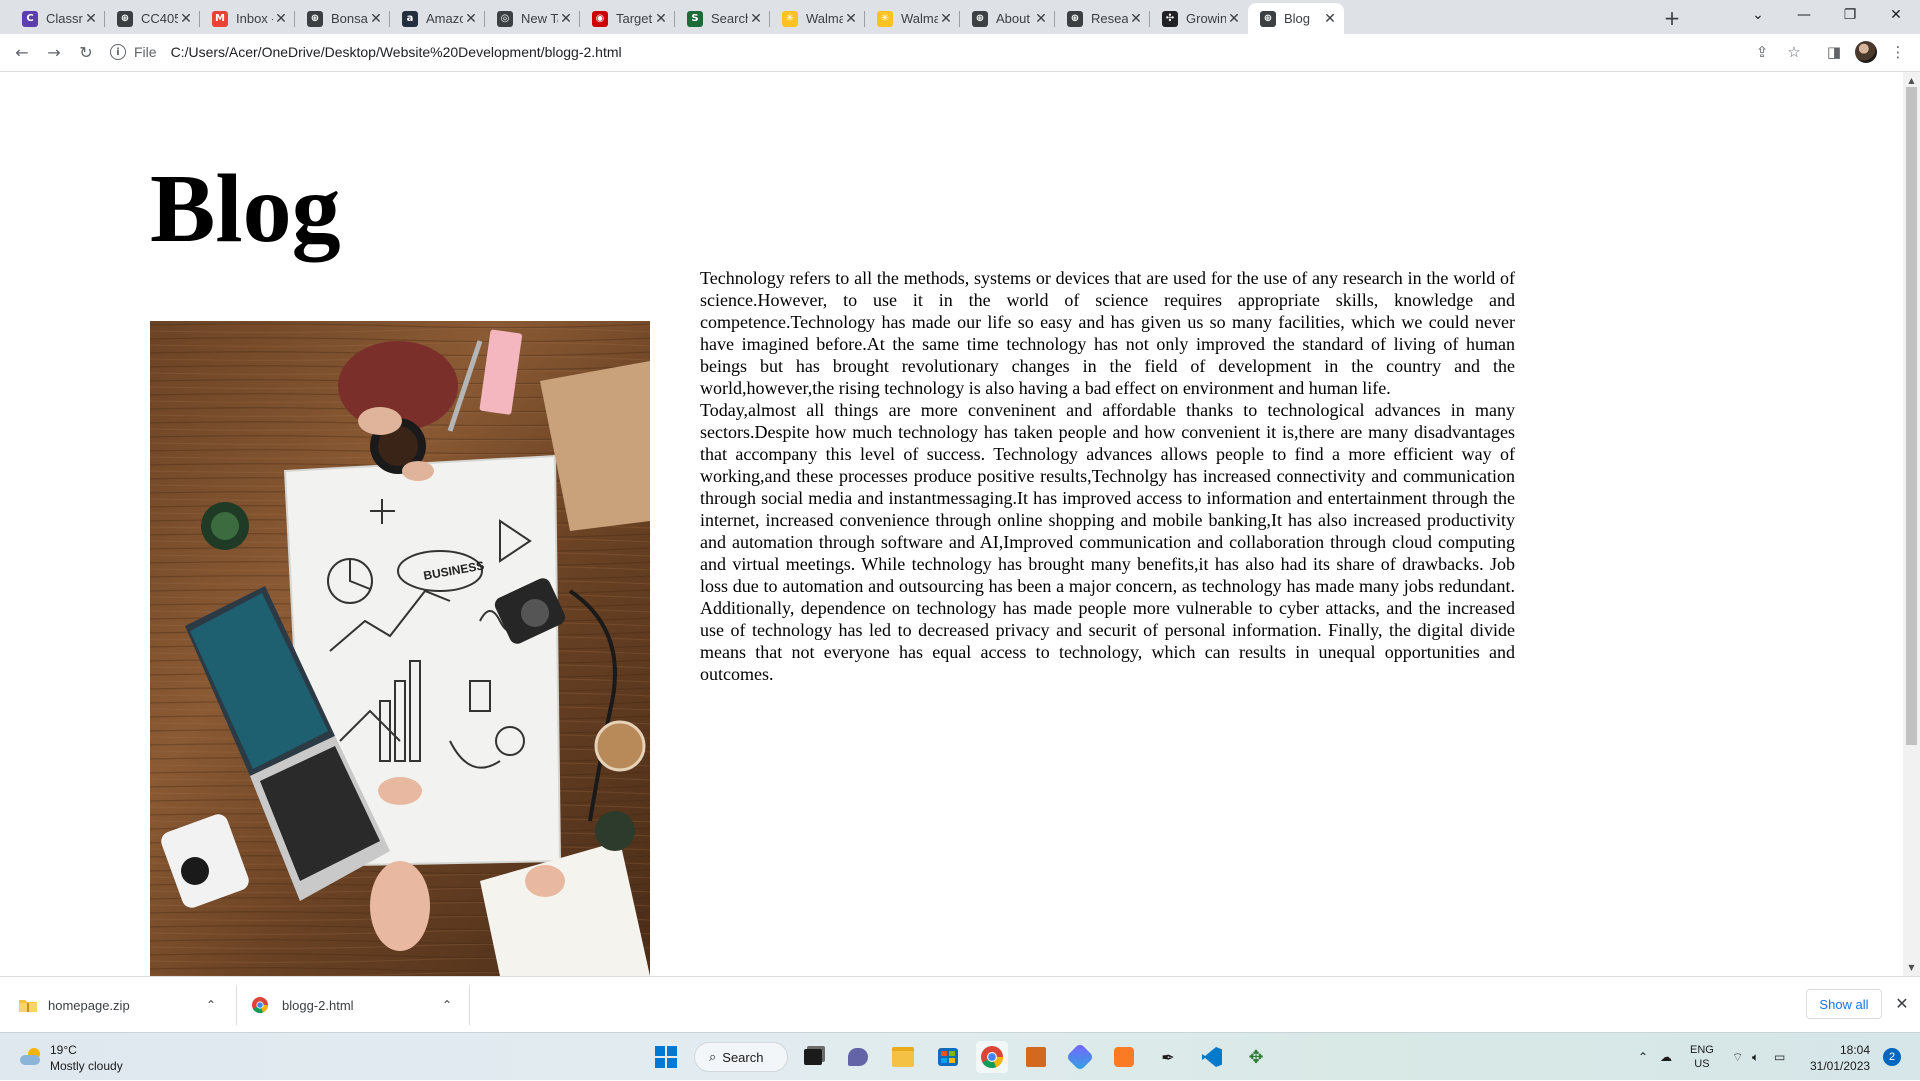  I want to click on scrollbar-thumb, so click(1911, 416).